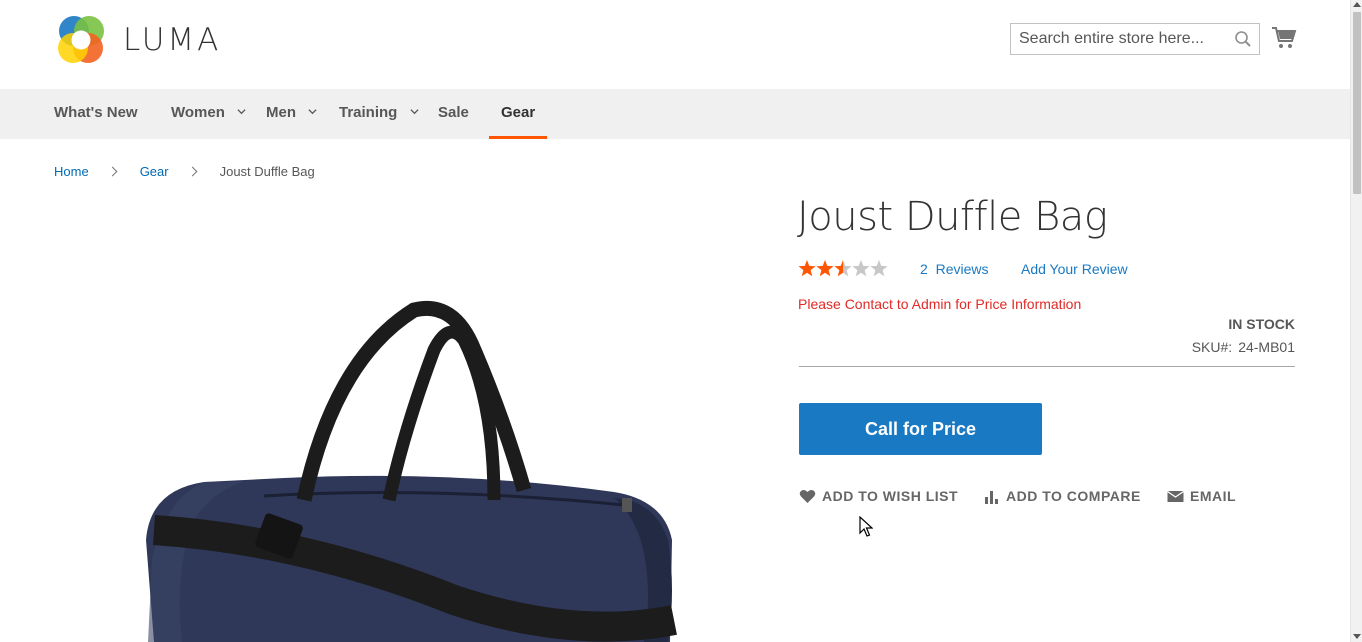  Describe the element at coordinates (1261, 324) in the screenshot. I see `stock-status: IN STOCK` at that location.